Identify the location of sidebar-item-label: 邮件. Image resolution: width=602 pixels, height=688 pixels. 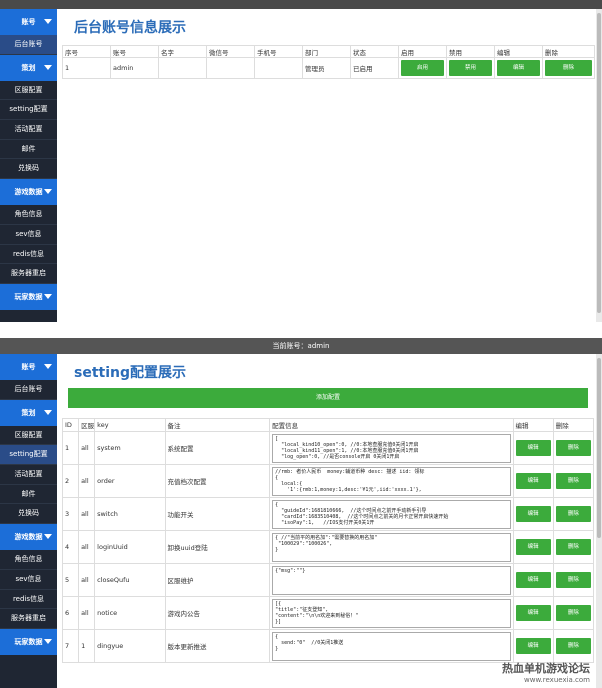
(28, 148).